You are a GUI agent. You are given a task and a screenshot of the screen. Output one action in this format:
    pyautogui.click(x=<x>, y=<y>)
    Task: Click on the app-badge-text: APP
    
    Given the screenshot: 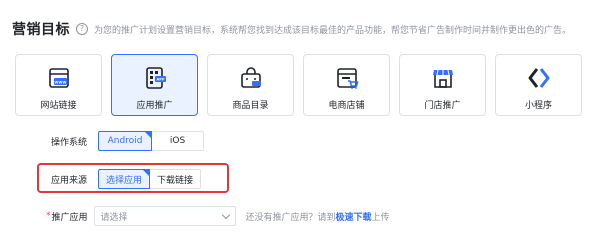 What is the action you would take?
    pyautogui.click(x=160, y=80)
    